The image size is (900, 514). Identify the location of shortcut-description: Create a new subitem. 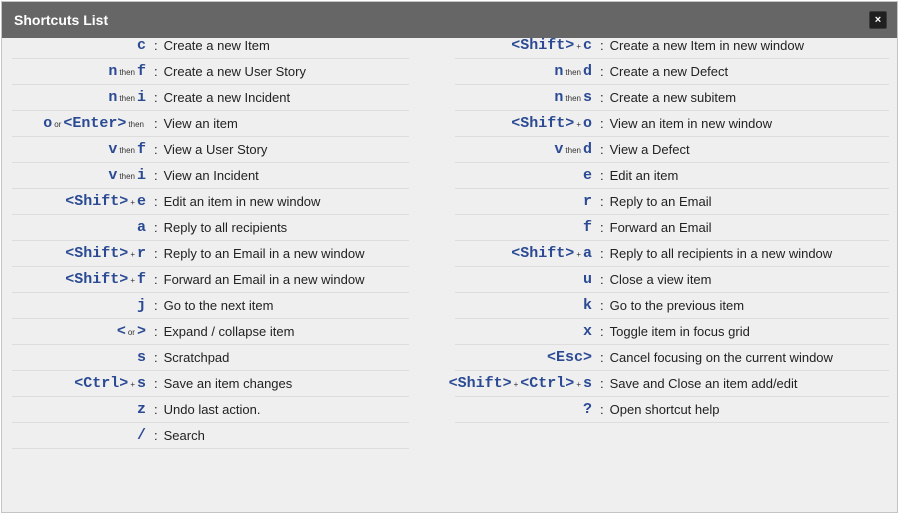
(668, 97).